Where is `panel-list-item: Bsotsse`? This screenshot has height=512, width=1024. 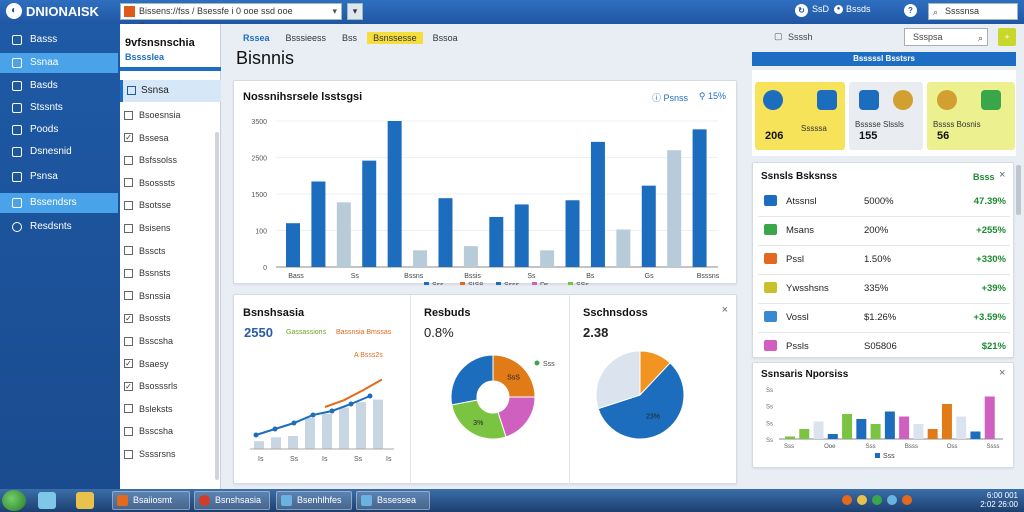 panel-list-item: Bsotsse is located at coordinates (147, 205).